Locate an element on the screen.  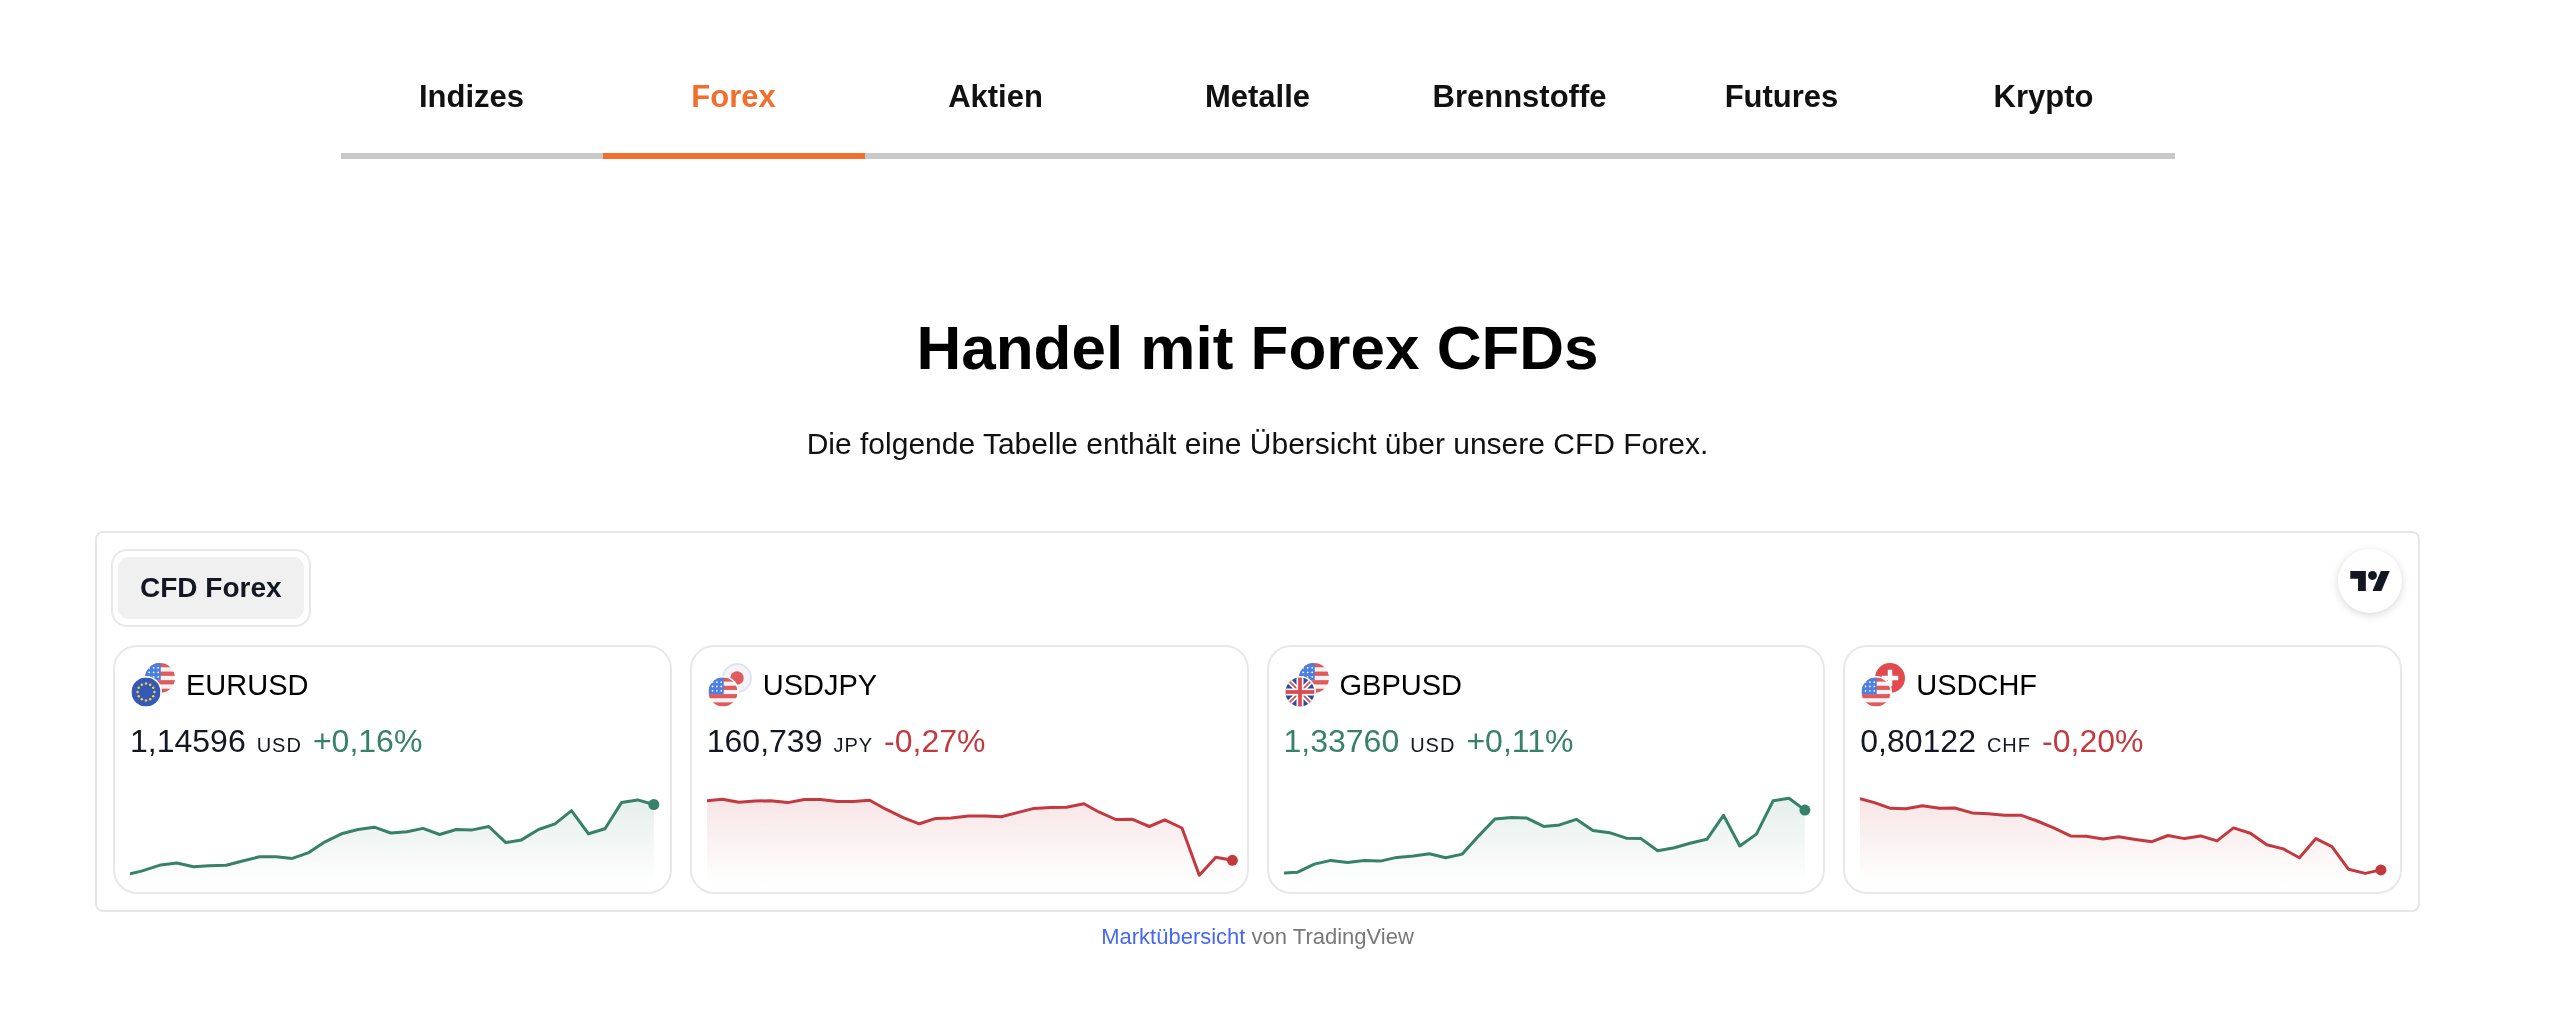
page-heading: Handel mit Forex CFDs is located at coordinates (1257, 348).